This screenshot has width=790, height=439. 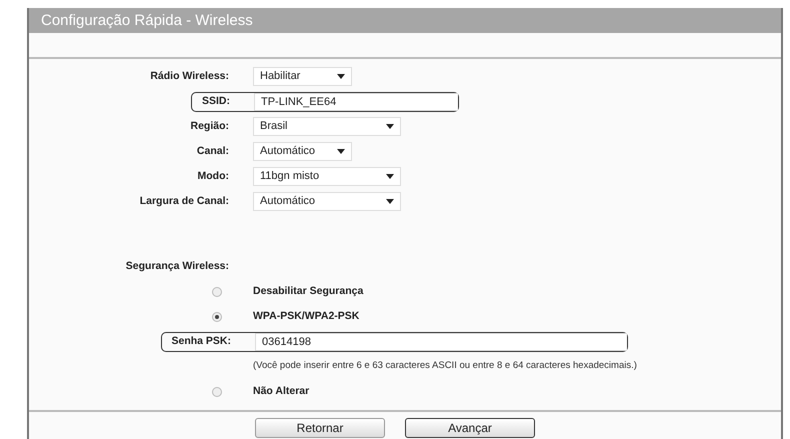 What do you see at coordinates (183, 201) in the screenshot?
I see `field-label: Largura de Canal:` at bounding box center [183, 201].